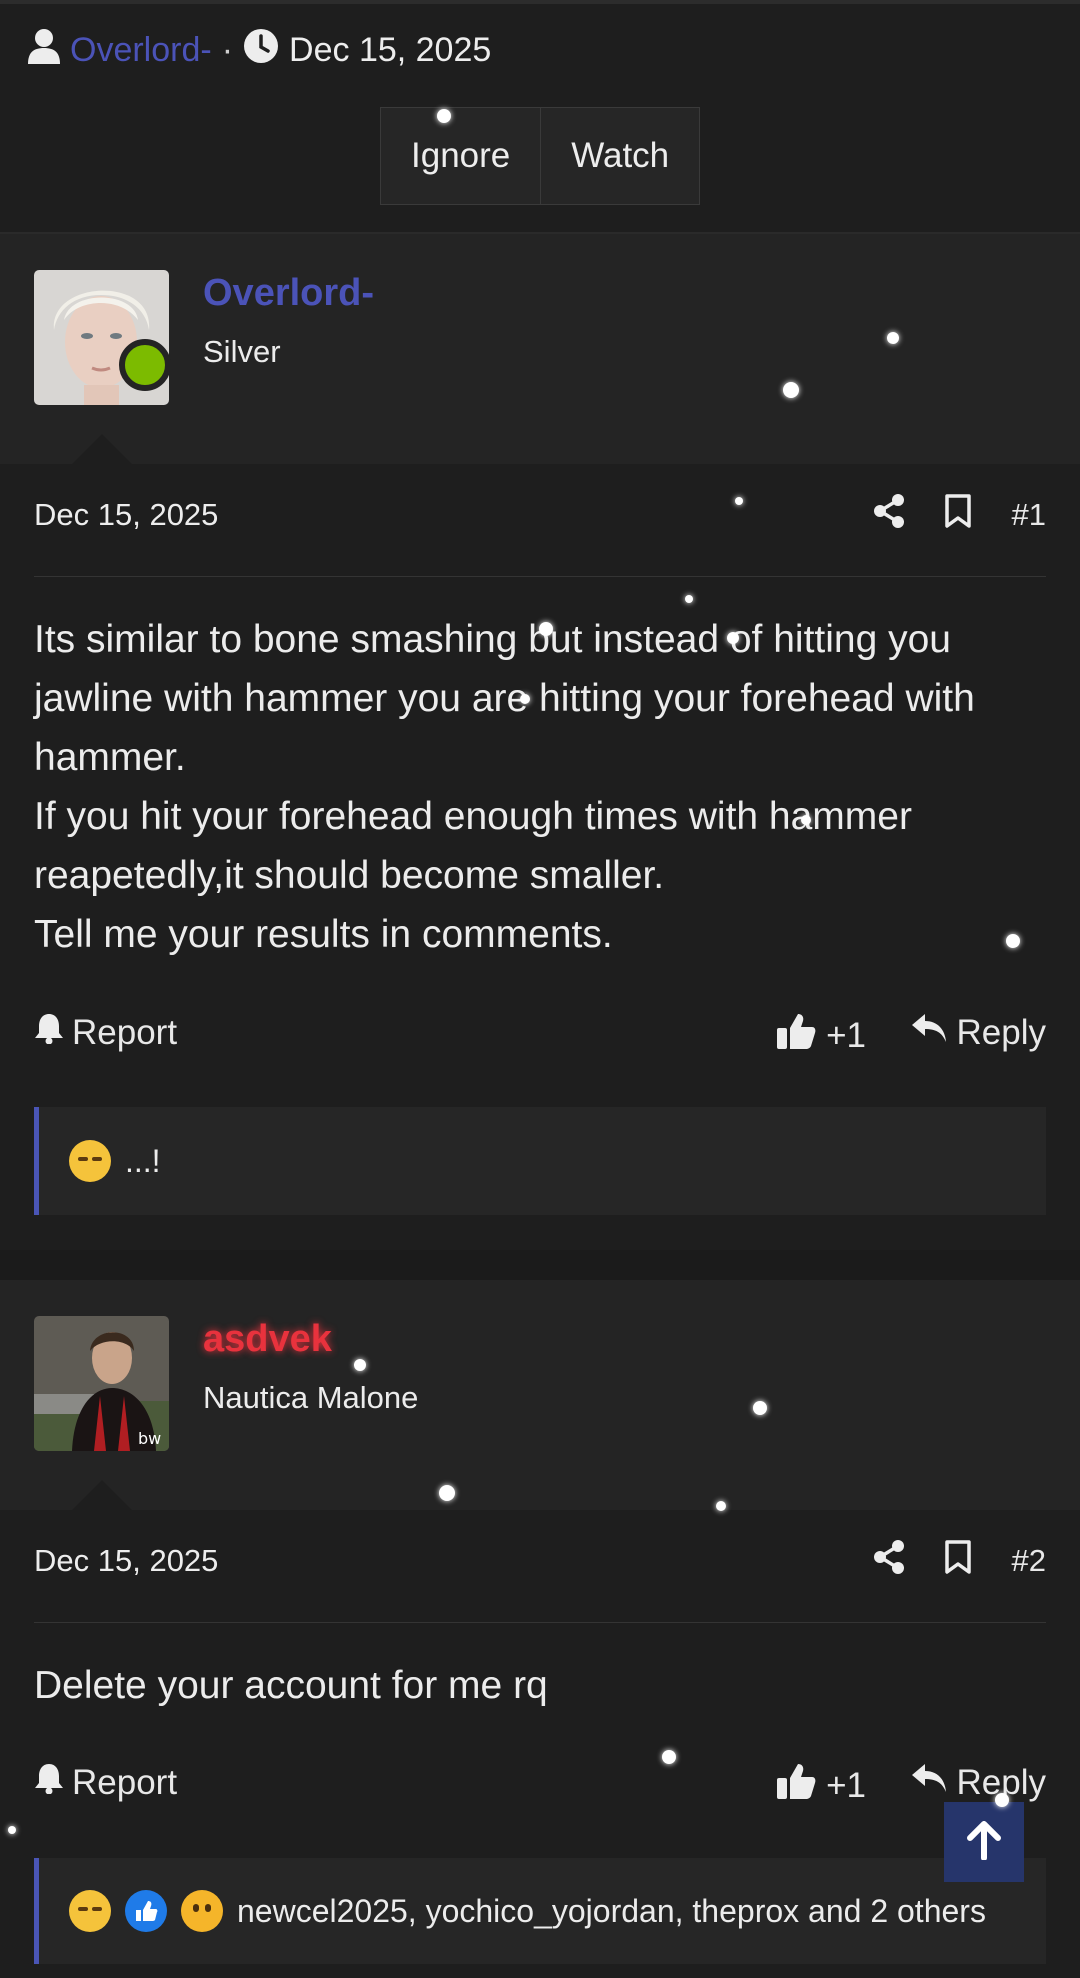 Image resolution: width=1080 pixels, height=1978 pixels. Describe the element at coordinates (1029, 1561) in the screenshot. I see `post-2-number: #2` at that location.